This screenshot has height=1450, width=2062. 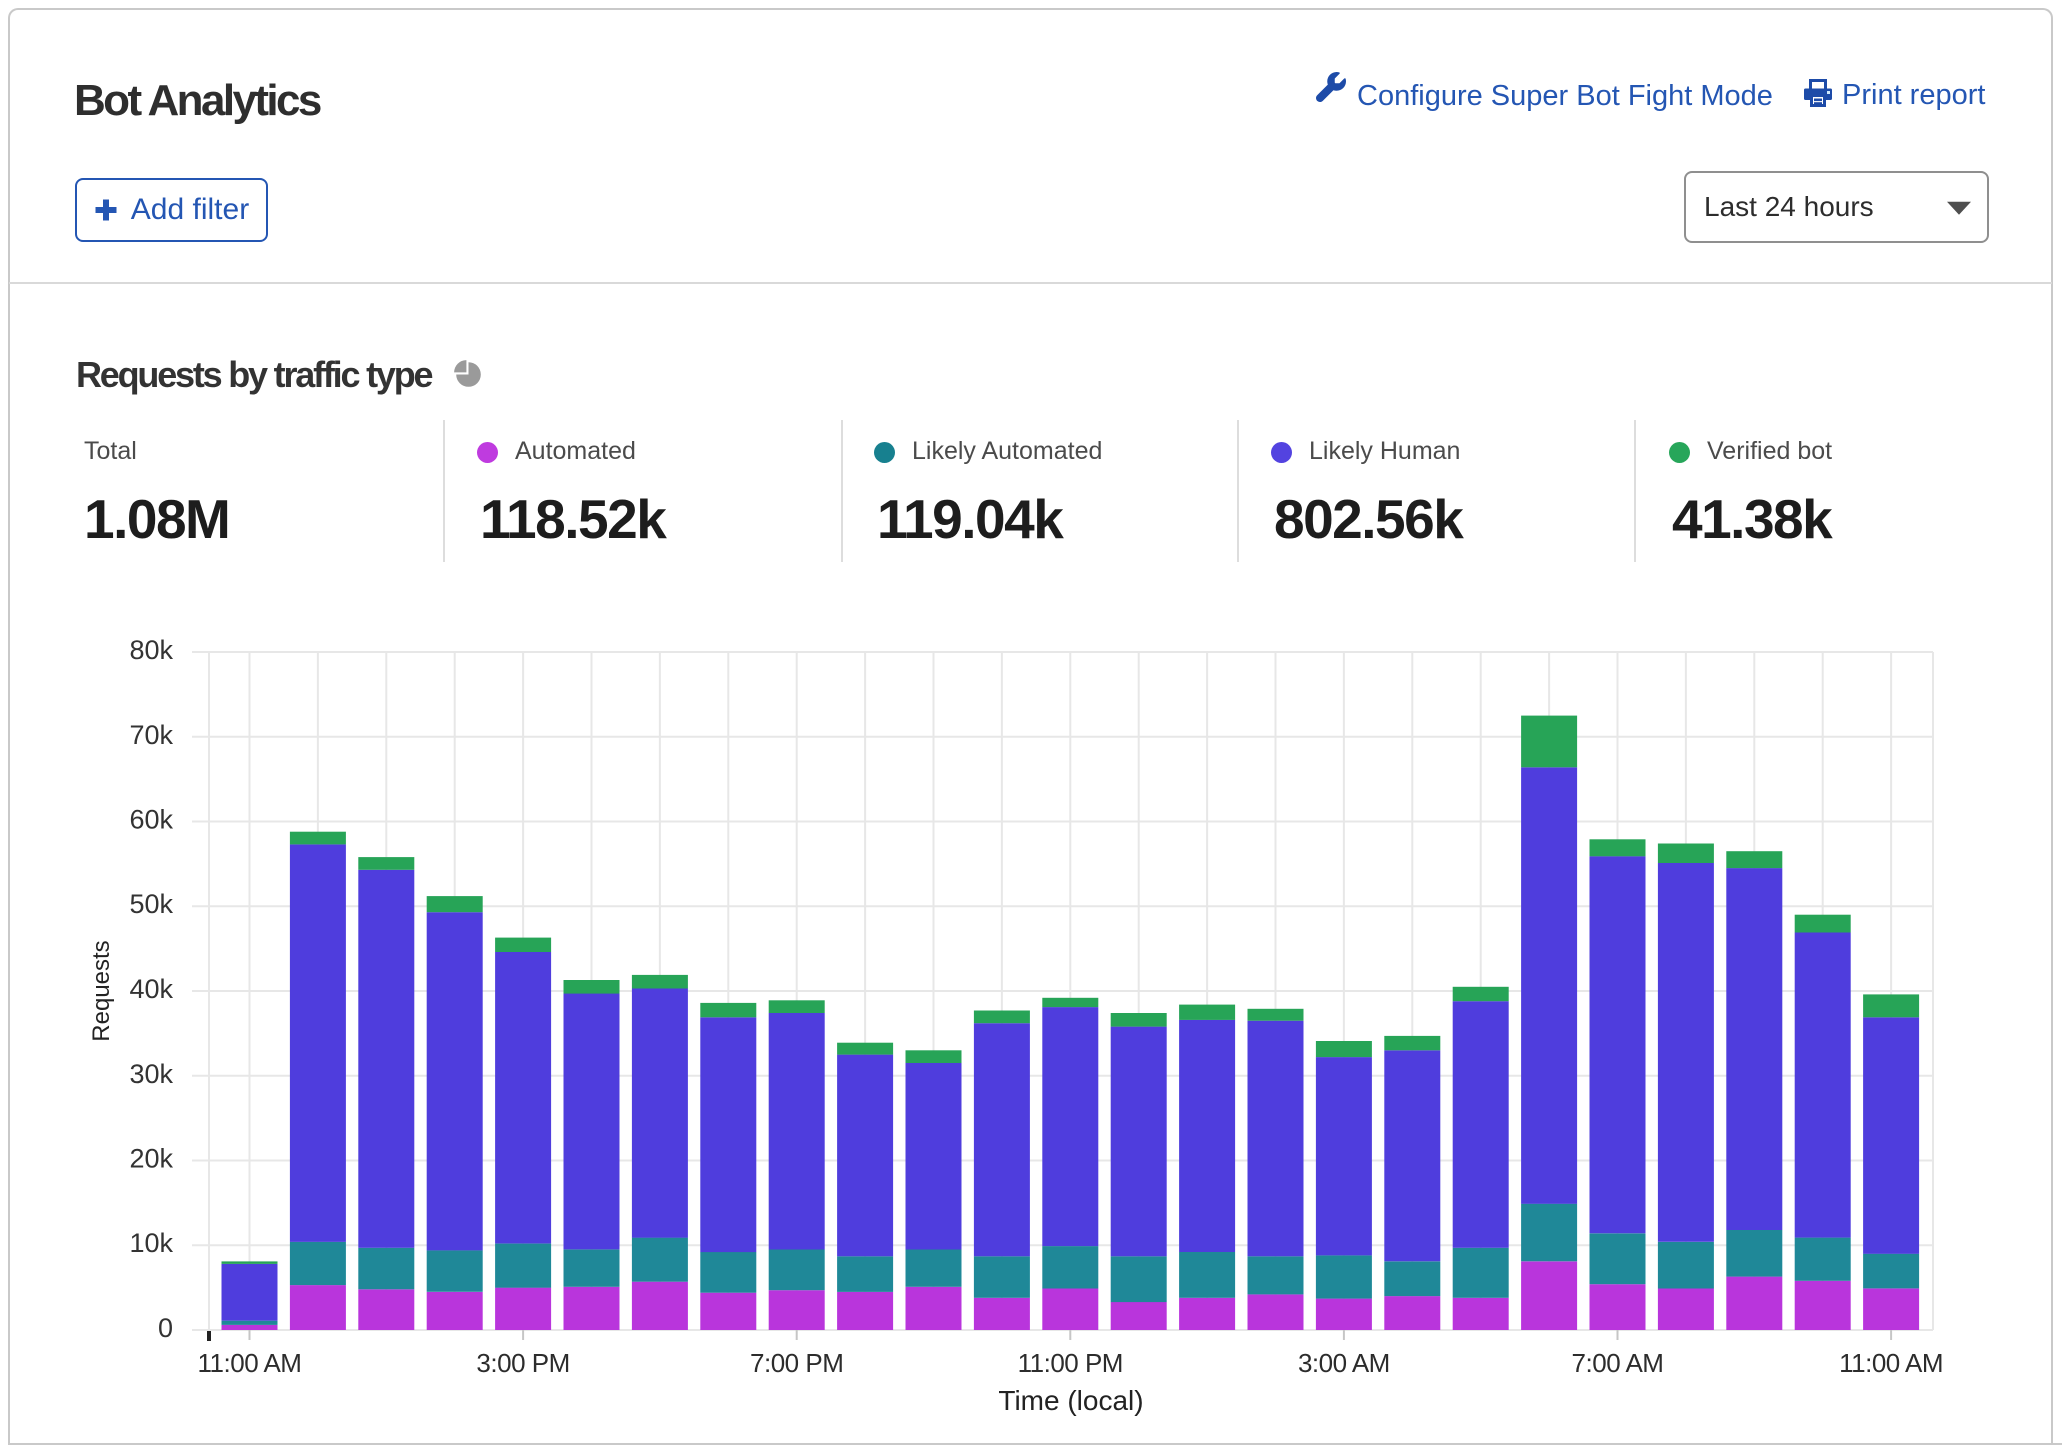 I want to click on svg-text: 60k, so click(x=151, y=820).